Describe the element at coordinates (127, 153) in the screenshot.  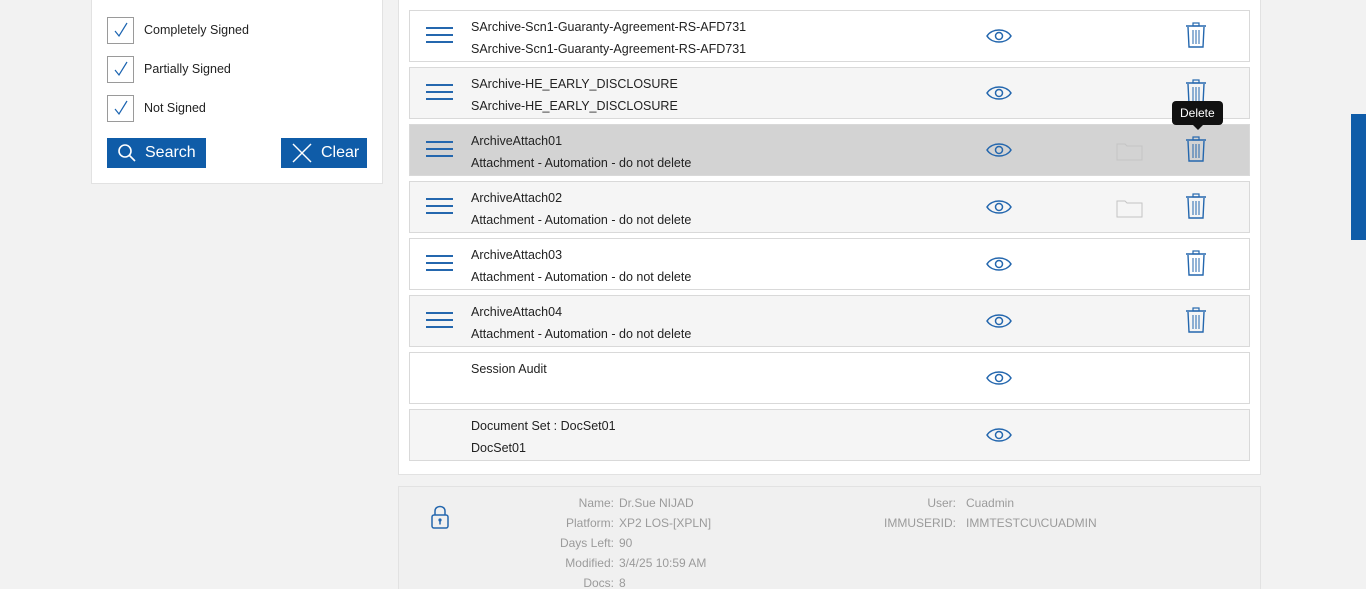
I see `search-icon` at that location.